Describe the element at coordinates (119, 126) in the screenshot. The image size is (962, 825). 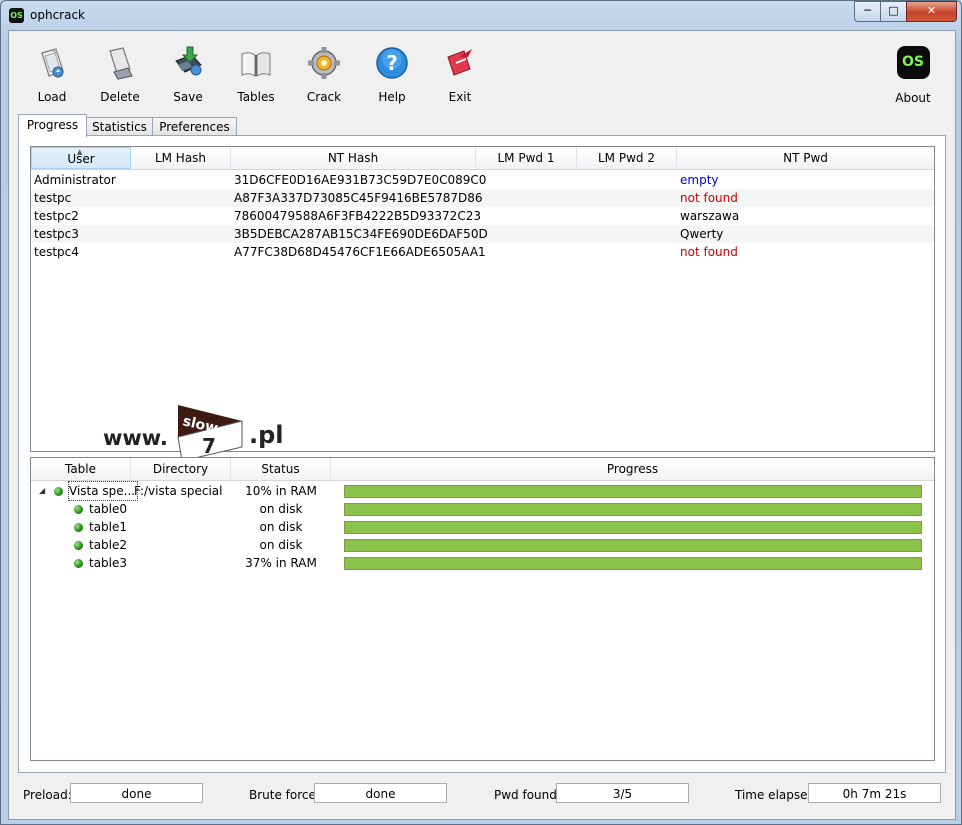
I see `tab-statistics: Statistics` at that location.